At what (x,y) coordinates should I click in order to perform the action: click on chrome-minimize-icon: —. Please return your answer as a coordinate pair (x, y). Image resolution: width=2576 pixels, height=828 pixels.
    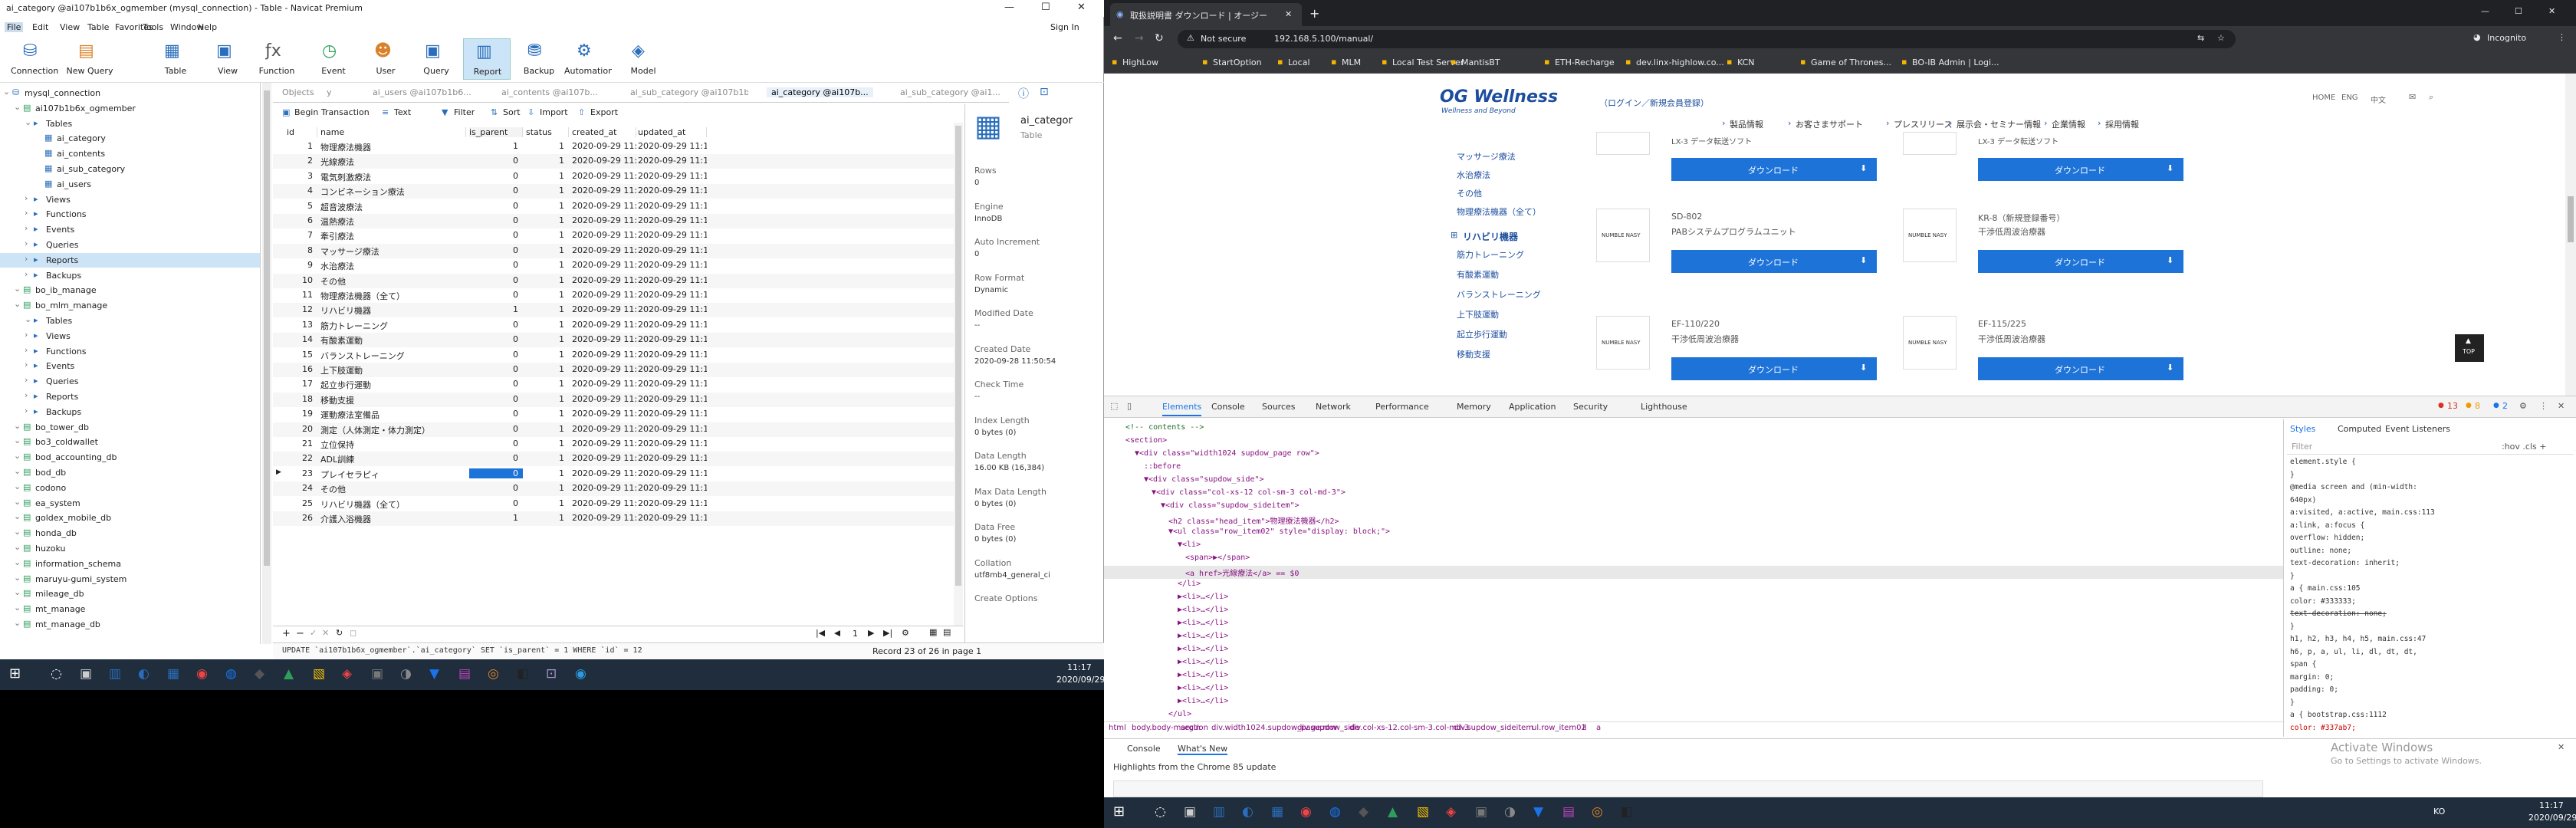
    Looking at the image, I should click on (2485, 11).